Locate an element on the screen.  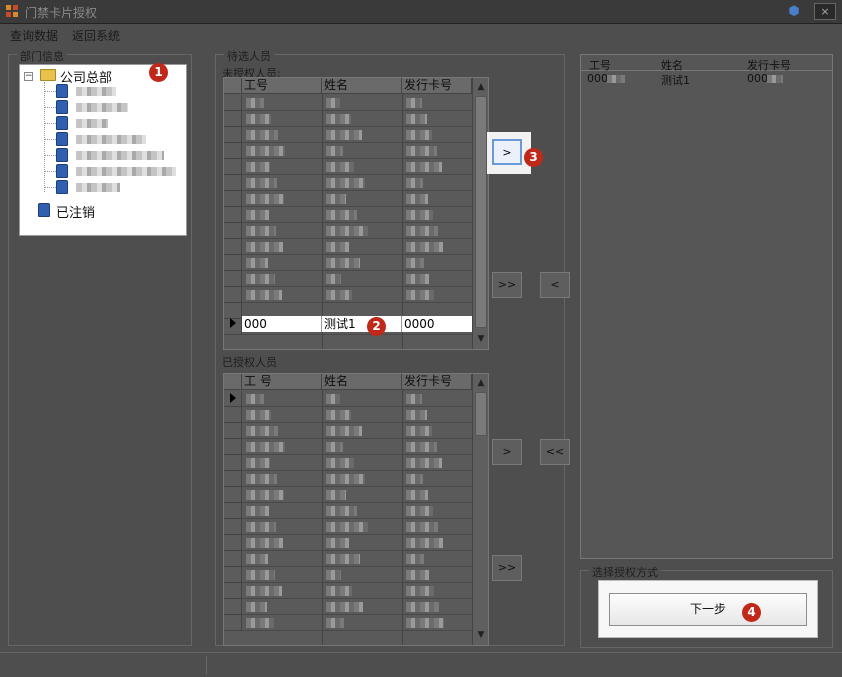
menu-return-system: 返回系统 is located at coordinates (96, 35).